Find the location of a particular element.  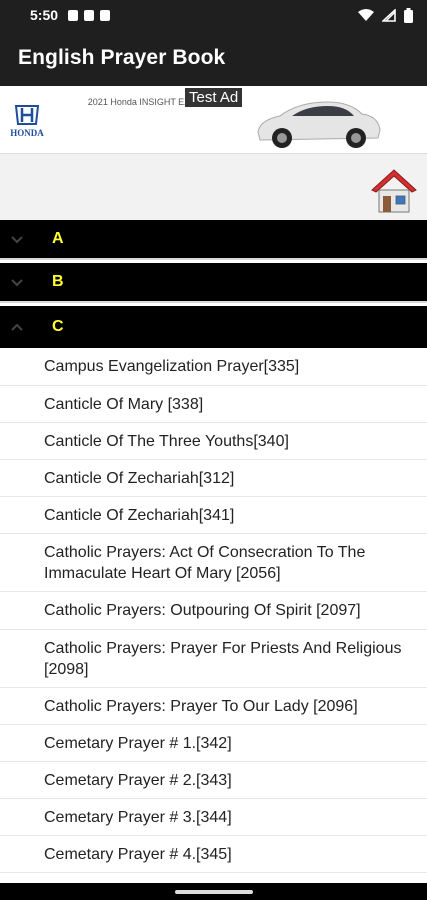

section-header-a: A is located at coordinates (213, 240).